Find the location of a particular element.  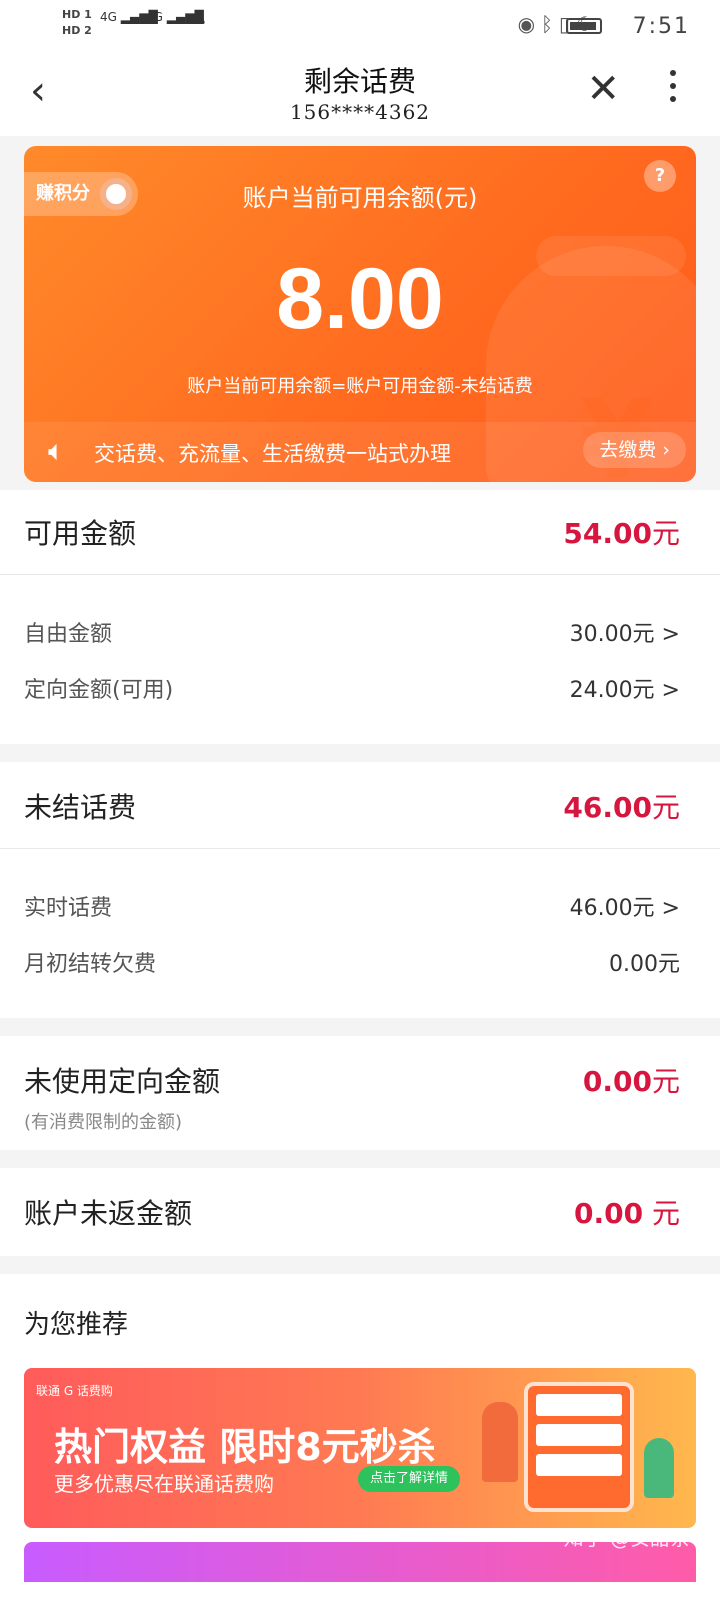

promo-banner: 联通 G 话费购 热门权益 限时8元秒杀 更多优惠尽在联通话费购 点击了解详情 is located at coordinates (360, 1448).